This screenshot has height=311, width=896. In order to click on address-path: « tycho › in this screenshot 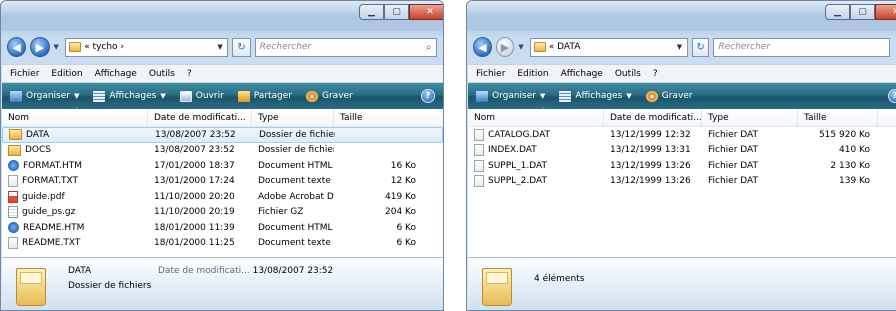, I will do `click(149, 47)`.